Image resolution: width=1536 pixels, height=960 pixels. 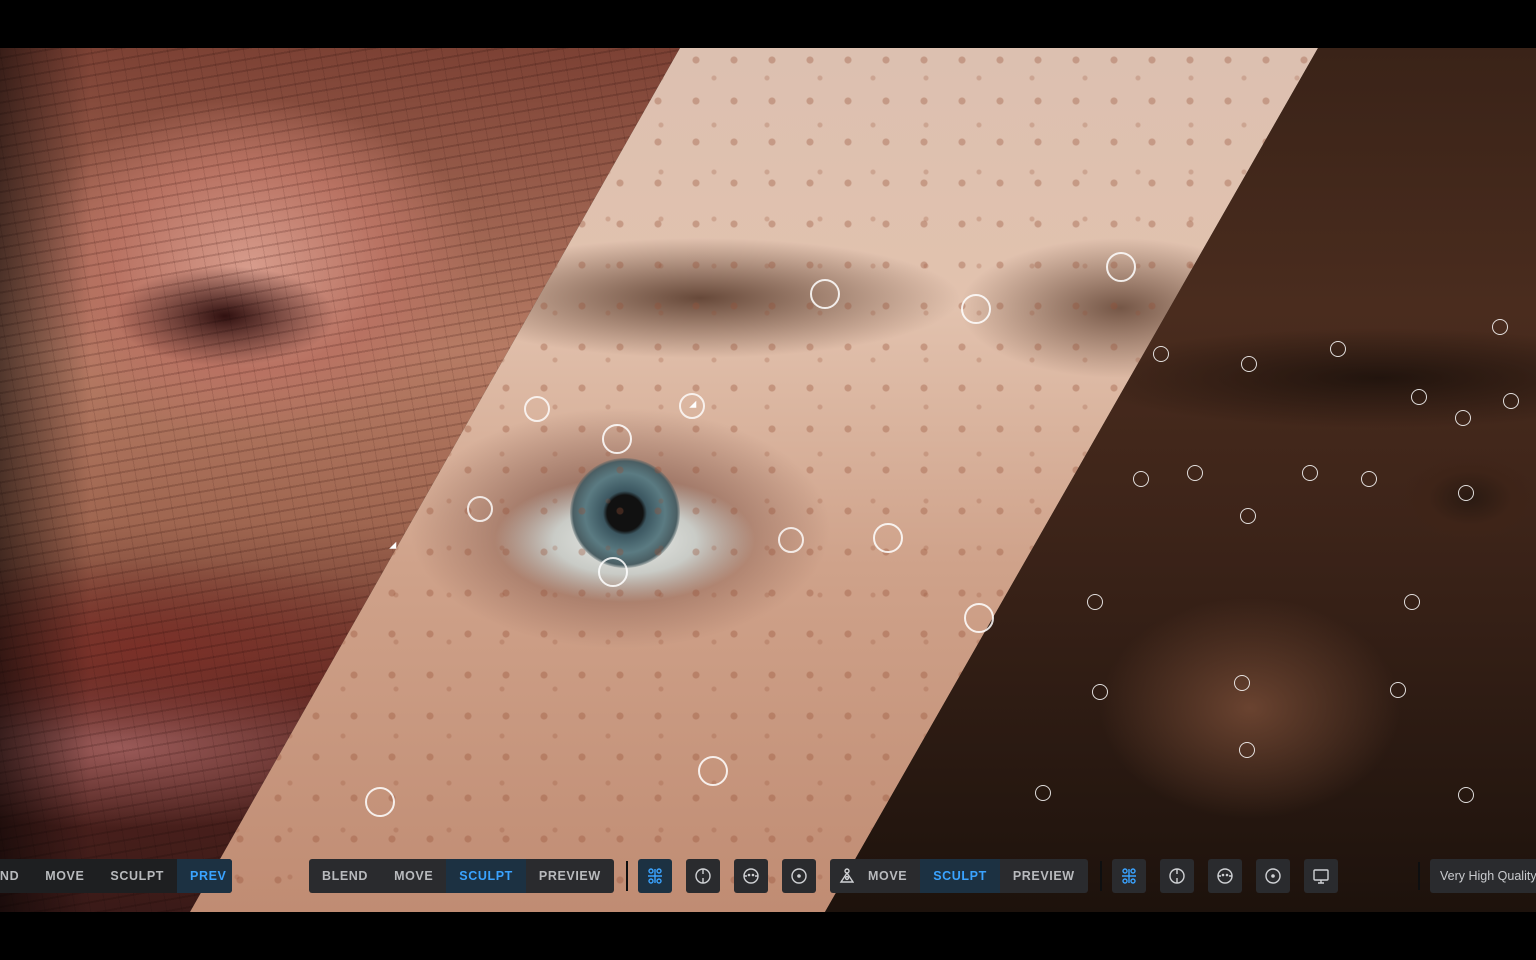 I want to click on monitor-icon, so click(x=1321, y=876).